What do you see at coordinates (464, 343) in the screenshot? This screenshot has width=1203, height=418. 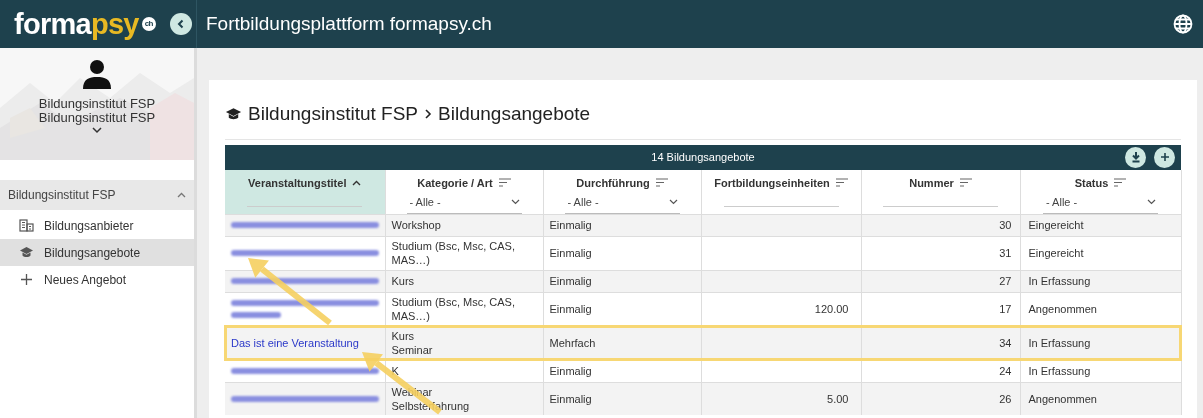 I see `table-cell: Kurs Seminar` at bounding box center [464, 343].